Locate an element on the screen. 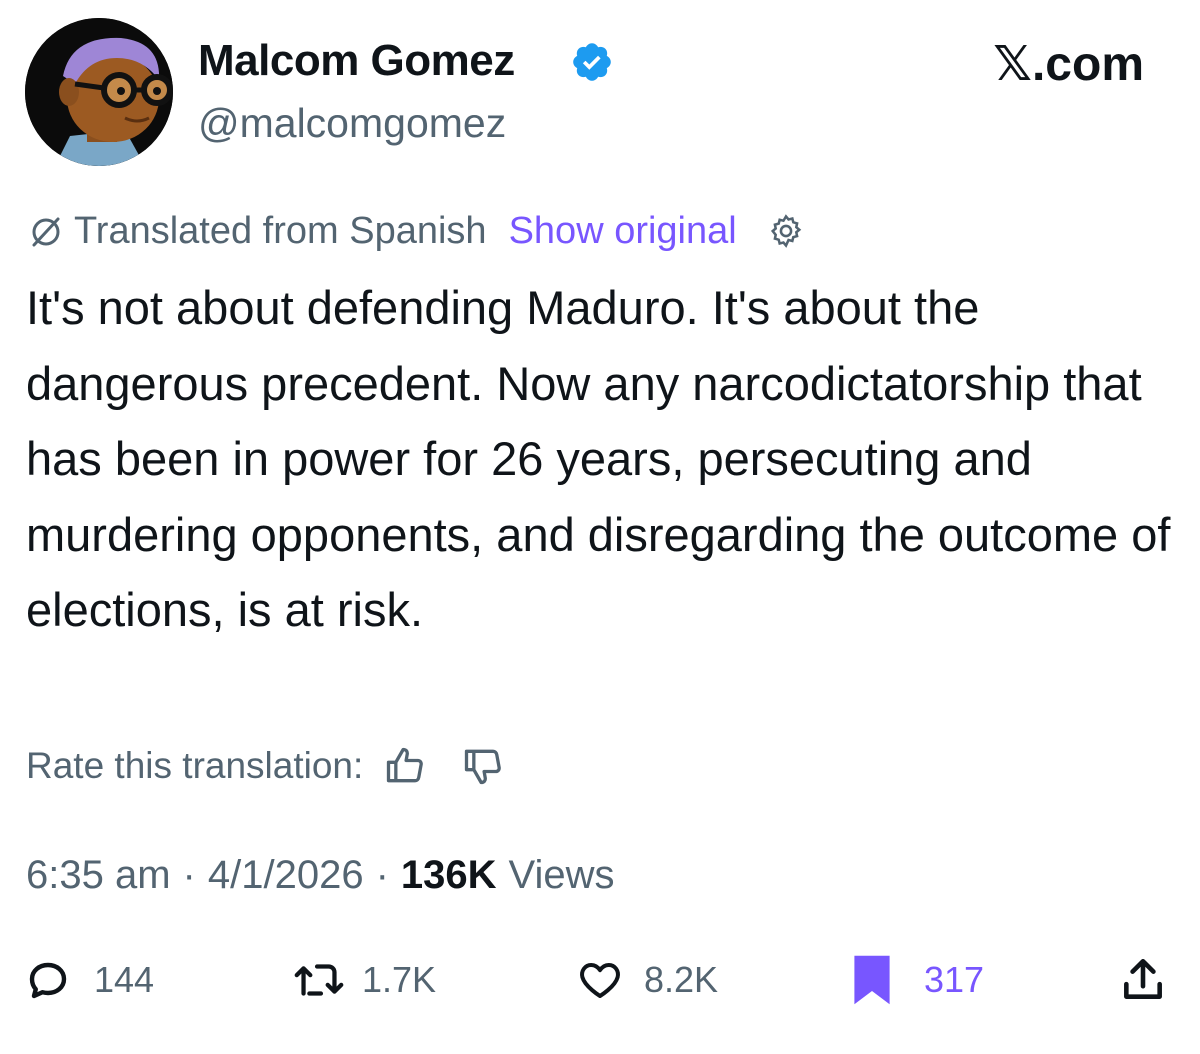  gear-icon is located at coordinates (786, 231).